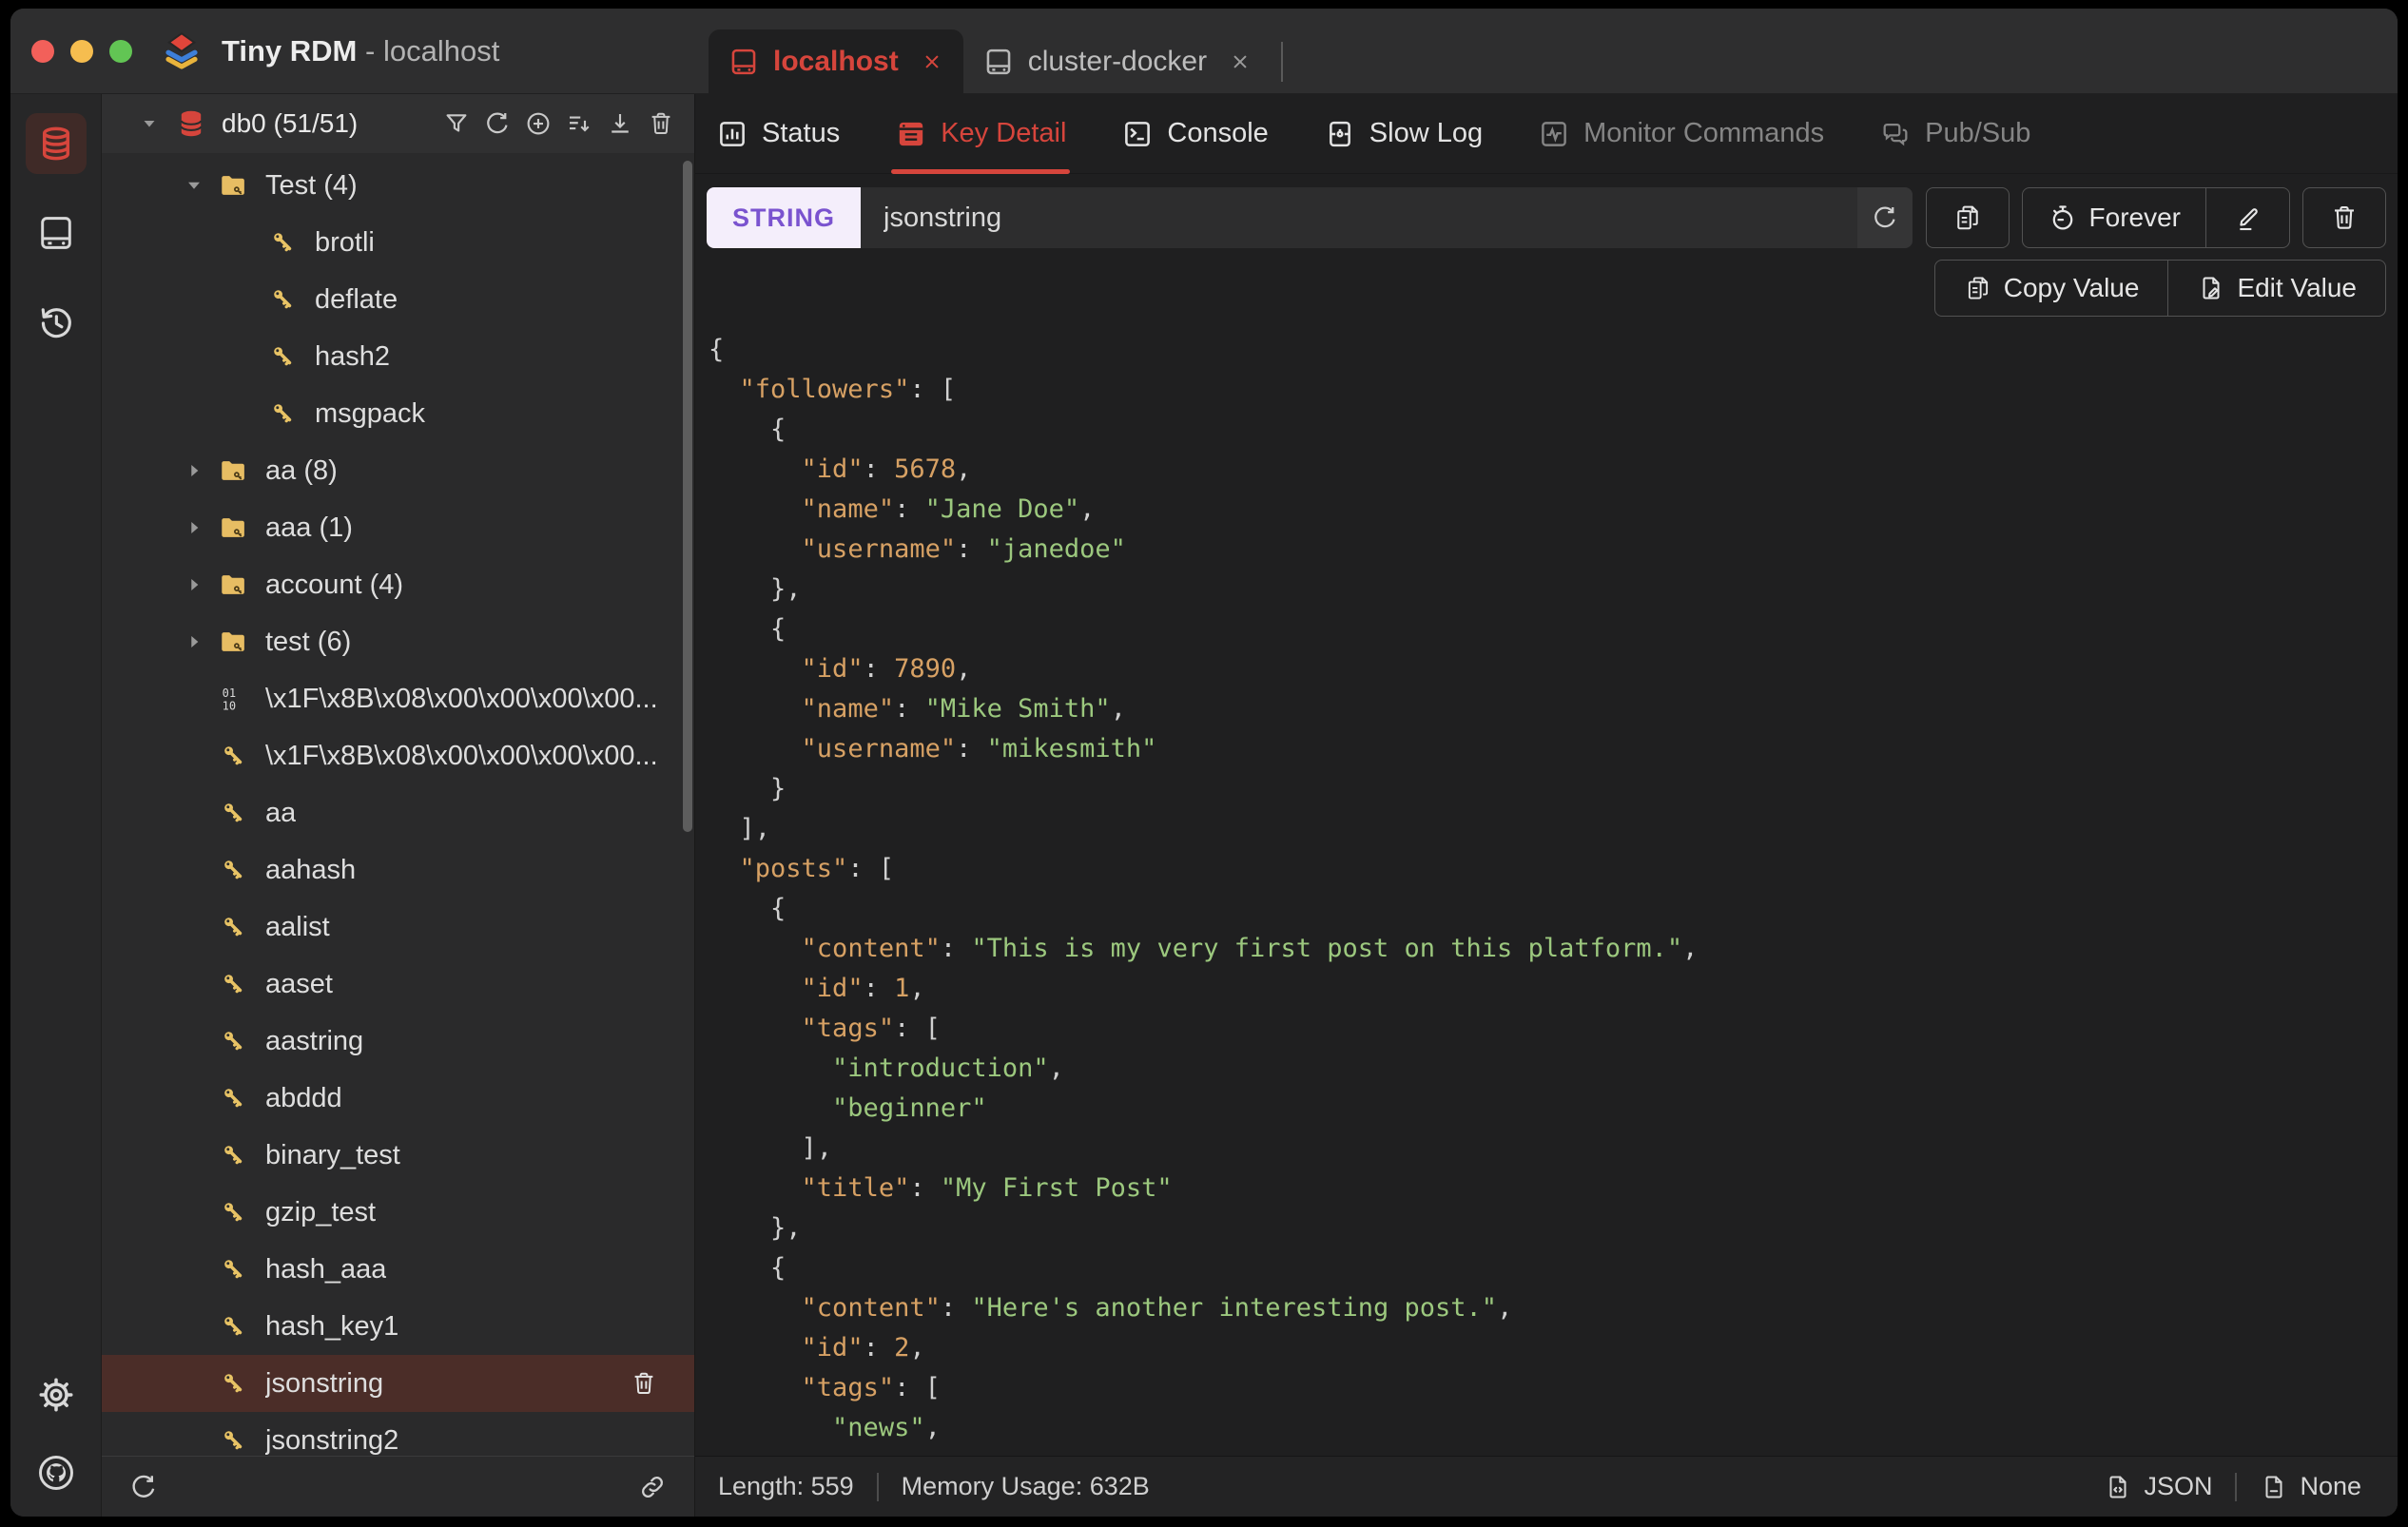  I want to click on tree-item-aa-8: aa (8), so click(398, 471).